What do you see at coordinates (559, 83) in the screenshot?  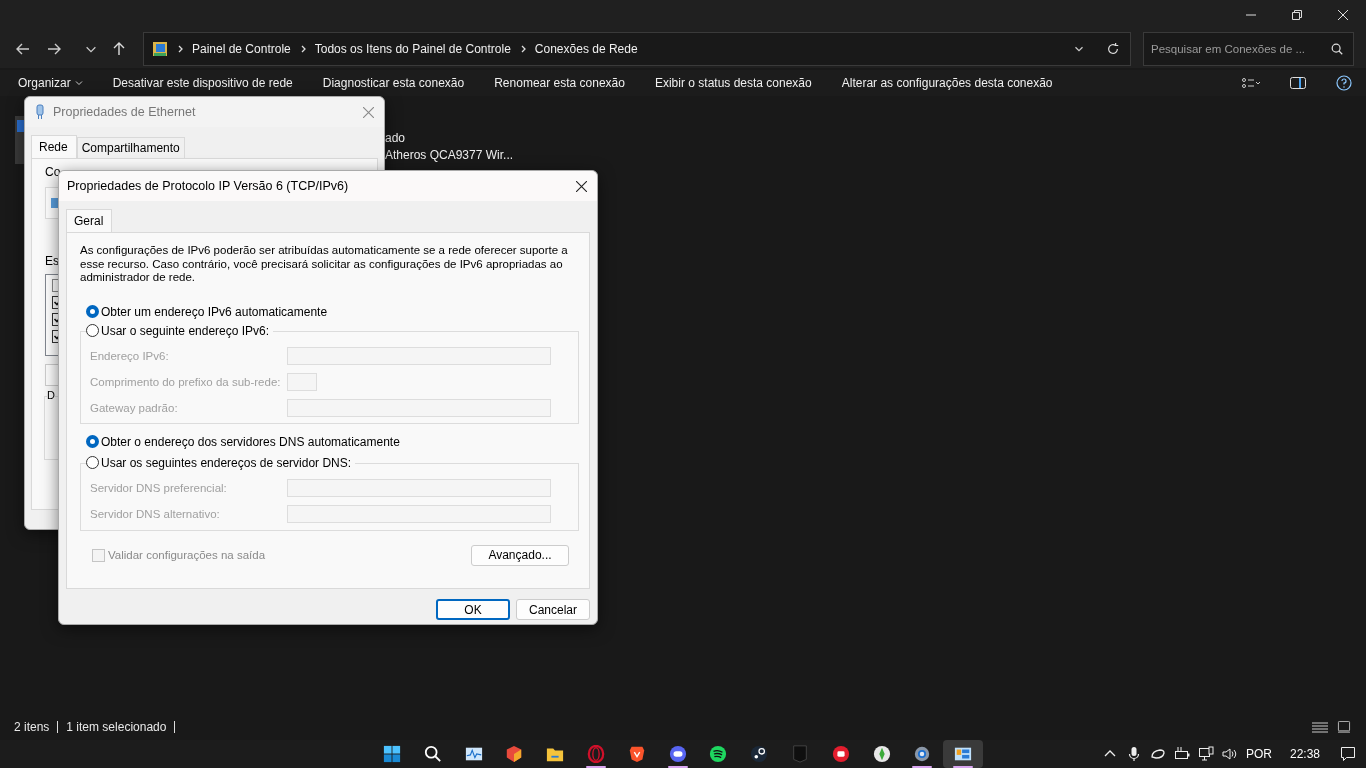 I see `toolbar-command: Renomear esta conexão` at bounding box center [559, 83].